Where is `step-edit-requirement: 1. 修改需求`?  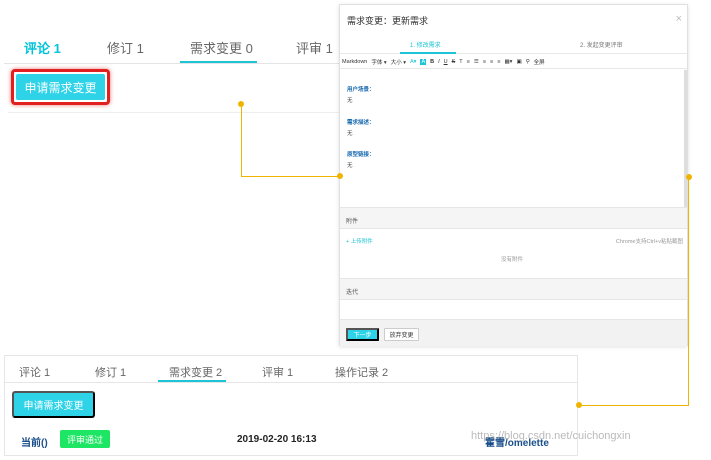
step-edit-requirement: 1. 修改需求 is located at coordinates (425, 44).